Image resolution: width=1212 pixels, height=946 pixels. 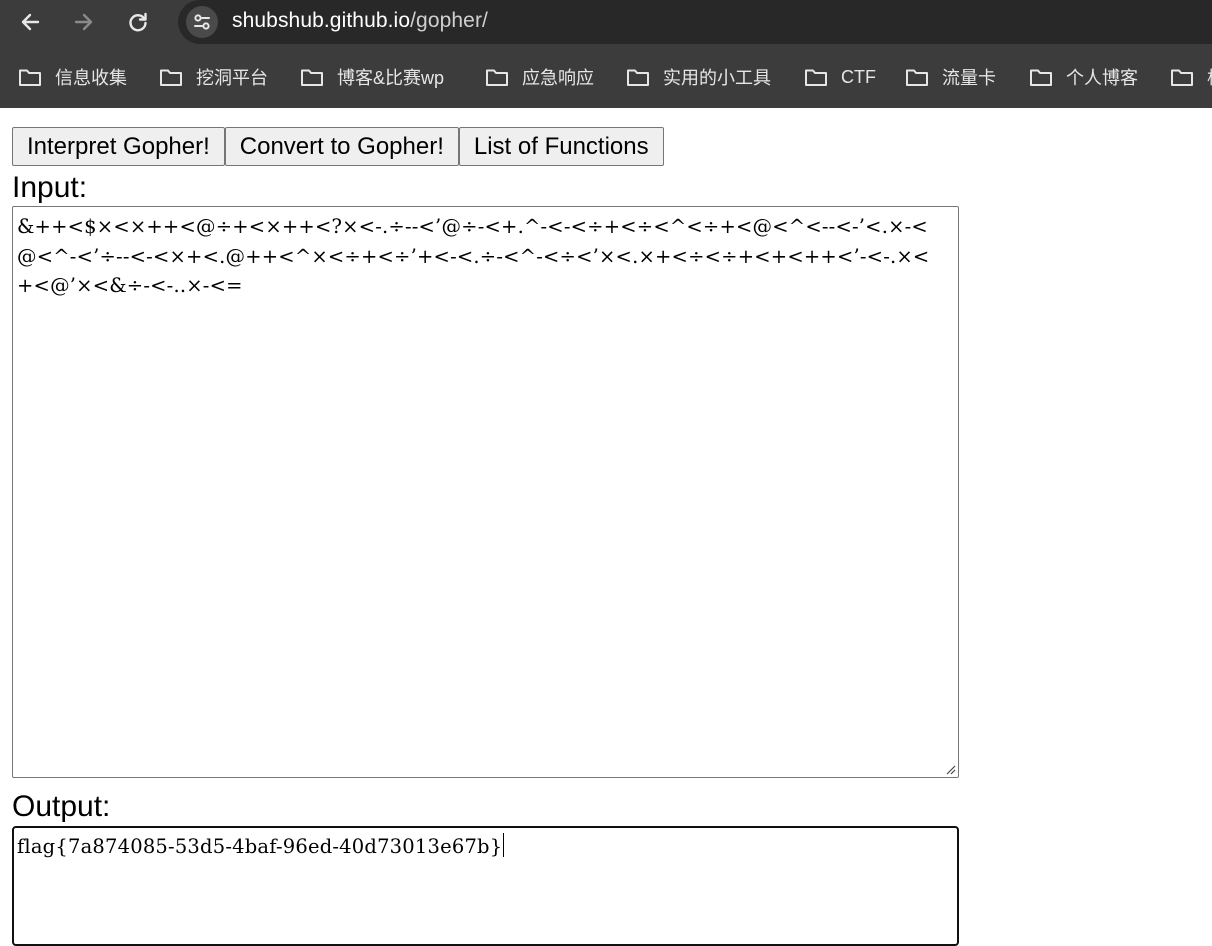 I want to click on bookmark-folder-incident-response: 应急响应, so click(x=539, y=77).